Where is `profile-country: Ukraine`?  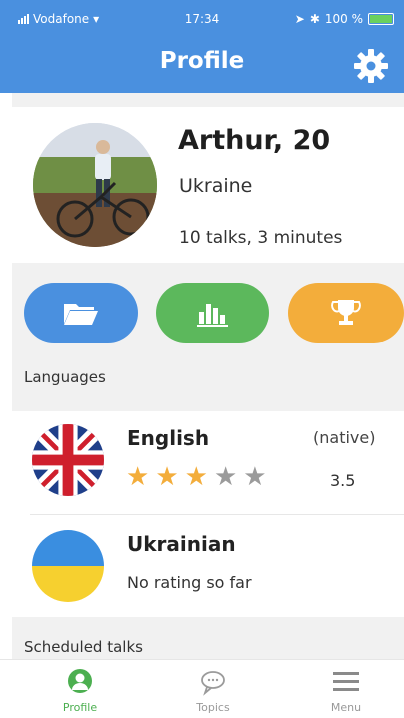
profile-country: Ukraine is located at coordinates (216, 186).